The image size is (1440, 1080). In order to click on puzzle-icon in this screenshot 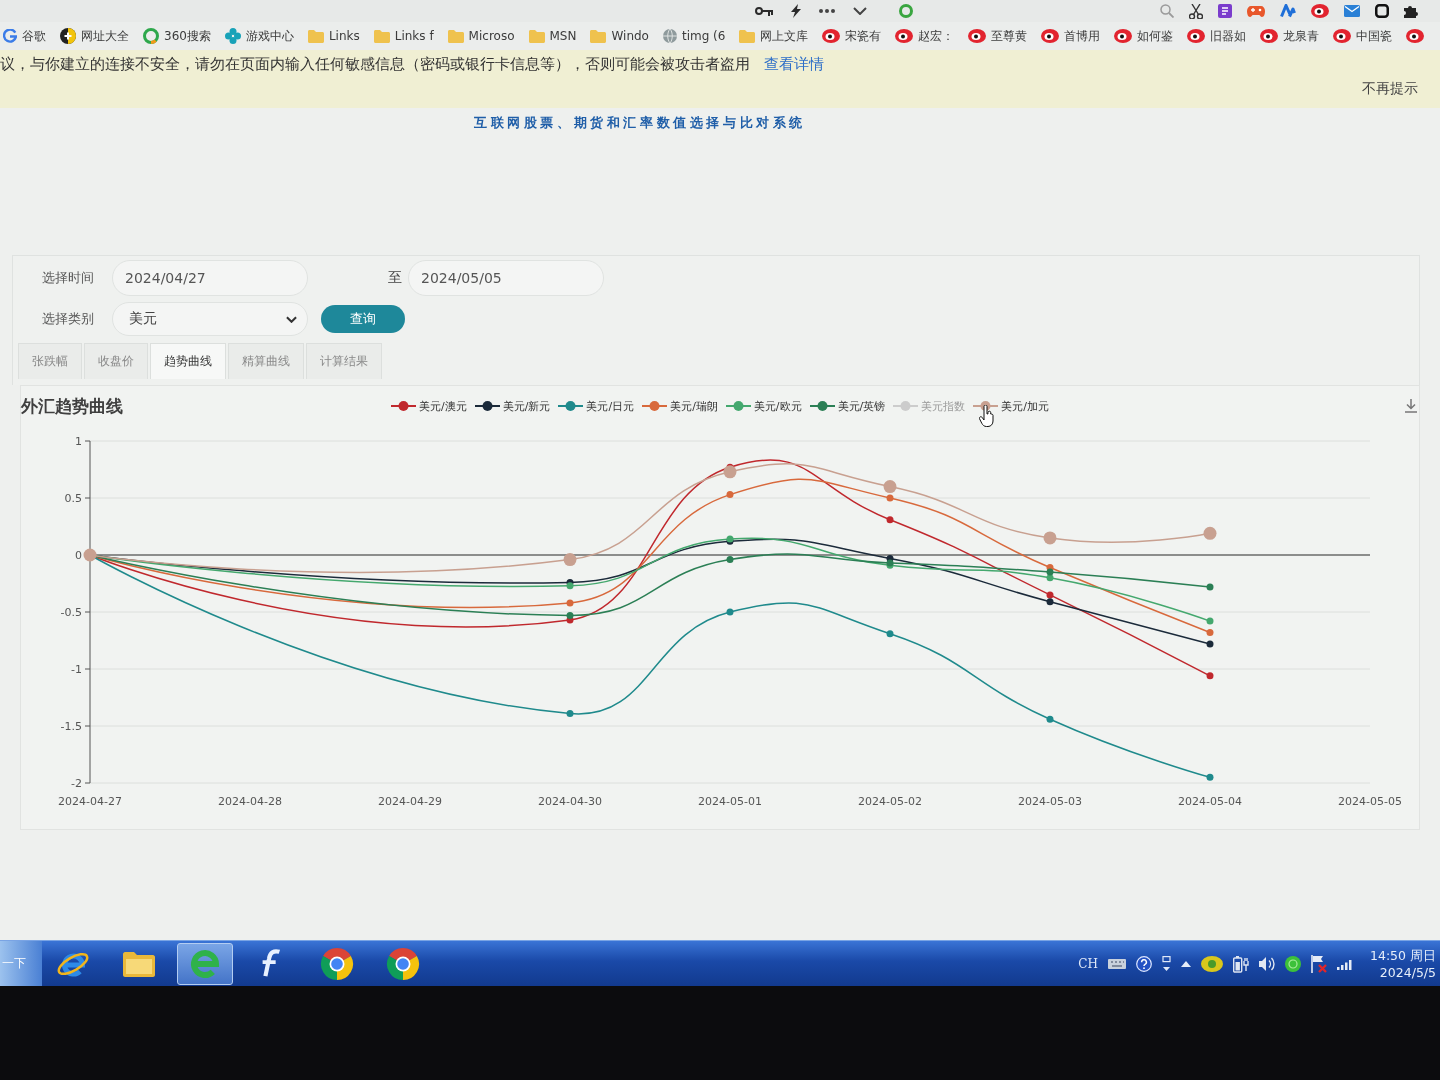, I will do `click(1411, 11)`.